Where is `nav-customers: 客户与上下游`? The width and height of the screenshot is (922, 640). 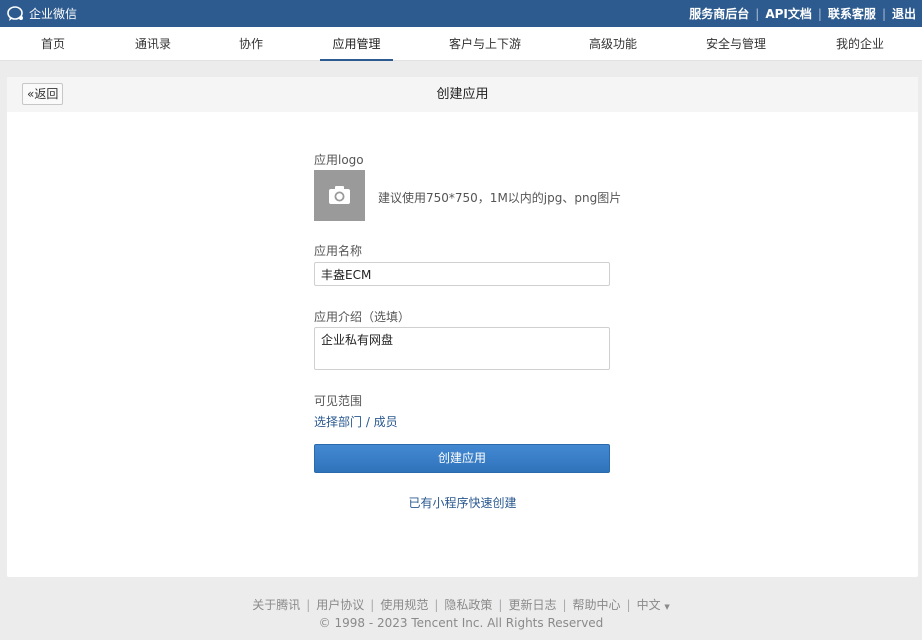 nav-customers: 客户与上下游 is located at coordinates (485, 44).